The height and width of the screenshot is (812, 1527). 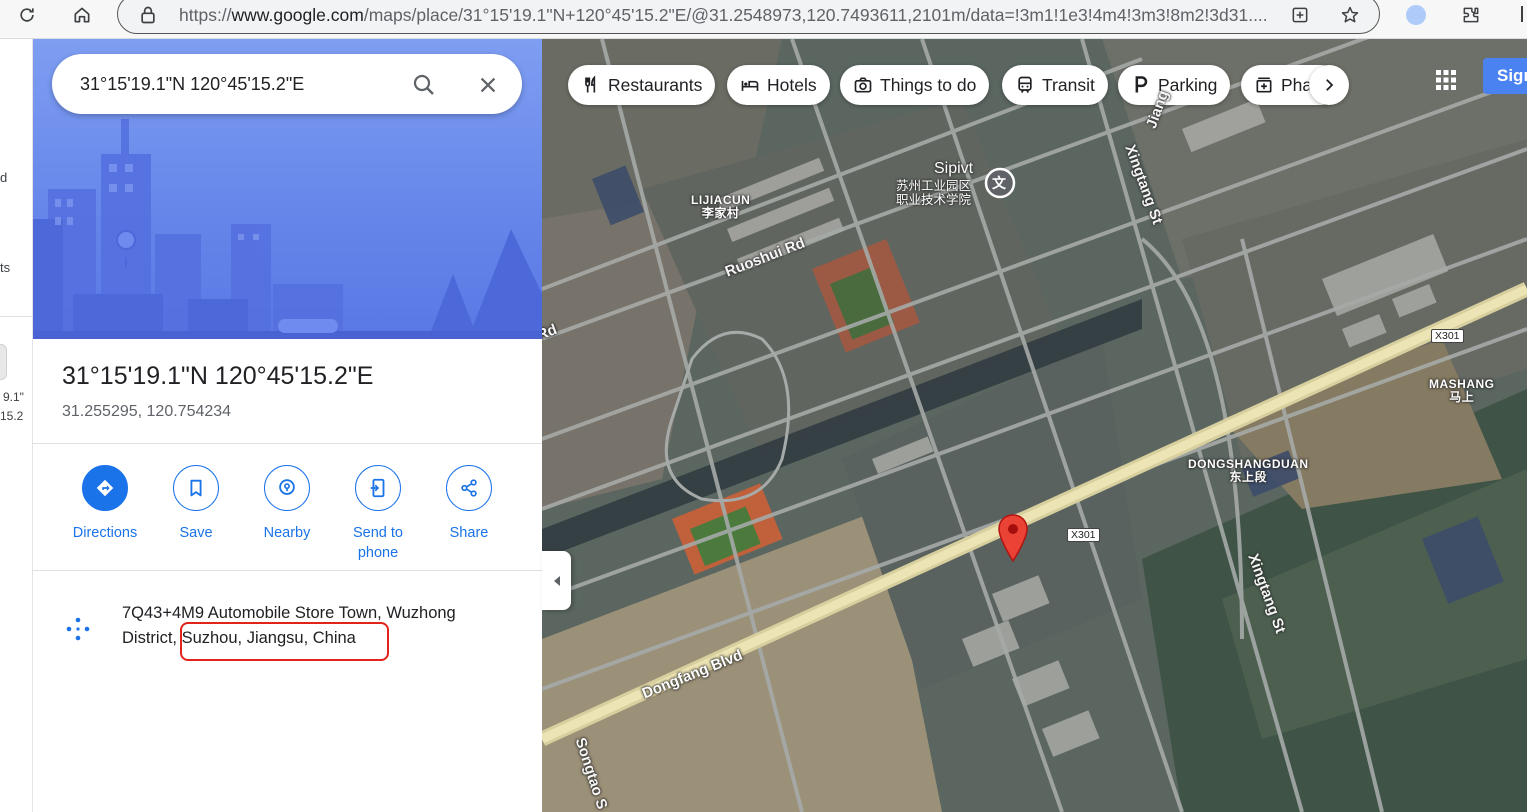 I want to click on search-box, so click(x=287, y=84).